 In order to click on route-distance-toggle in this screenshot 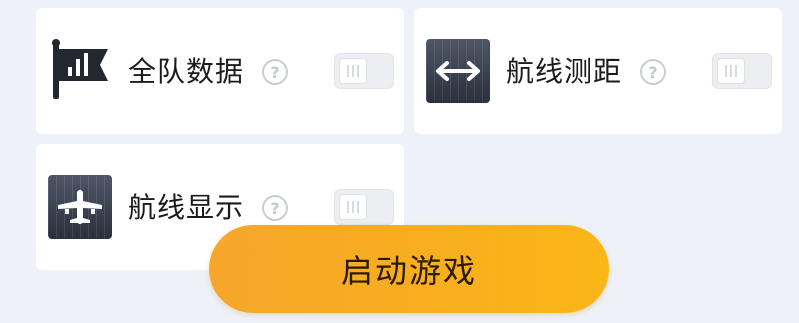, I will do `click(742, 71)`.